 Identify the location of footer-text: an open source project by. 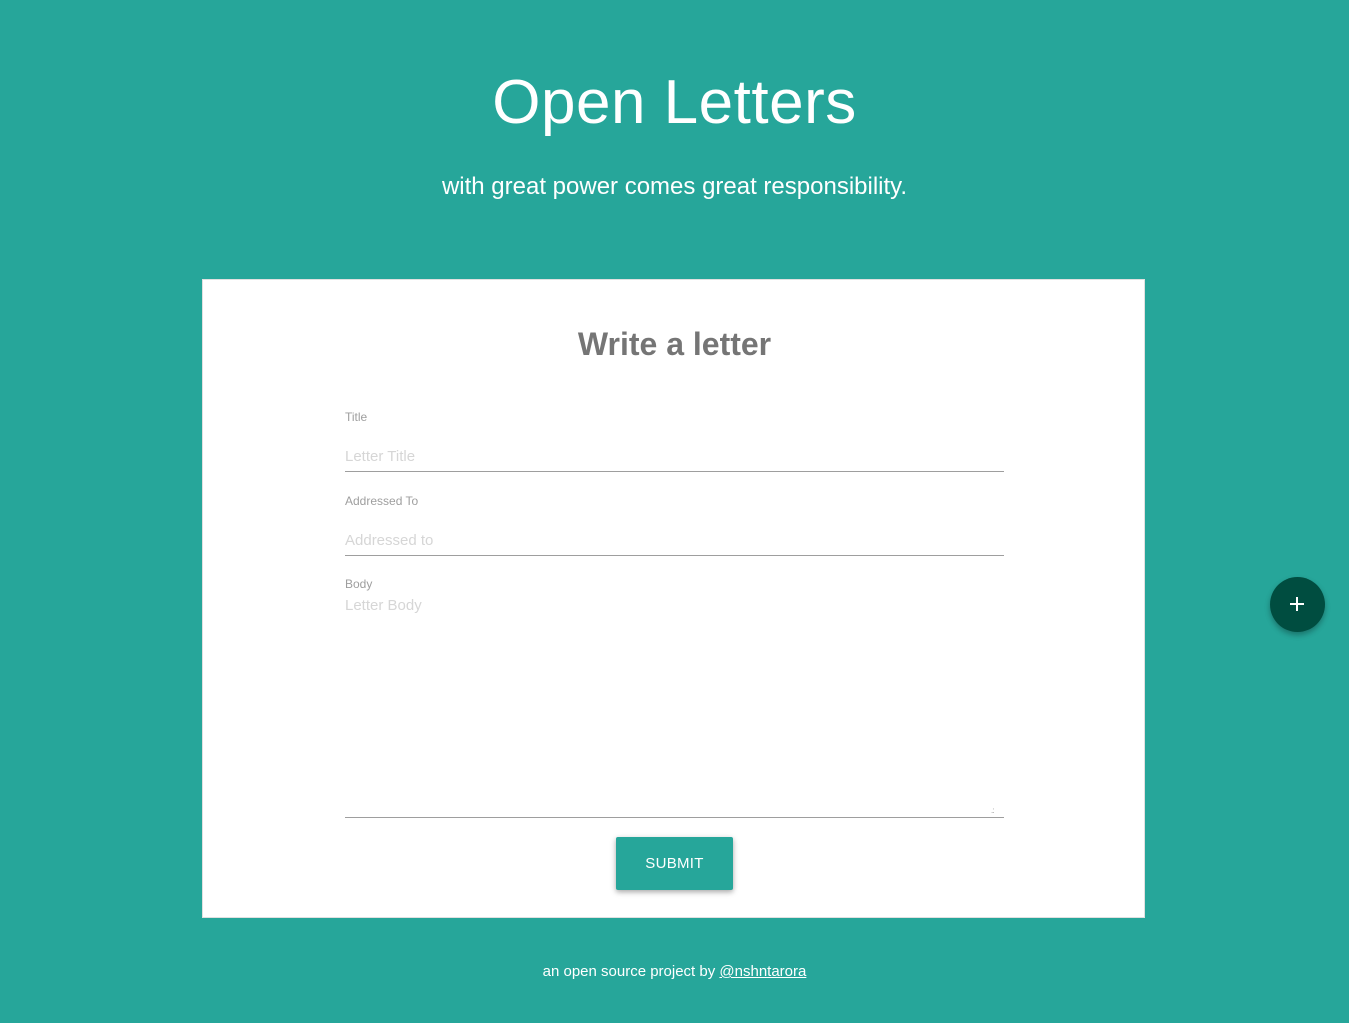
(631, 971).